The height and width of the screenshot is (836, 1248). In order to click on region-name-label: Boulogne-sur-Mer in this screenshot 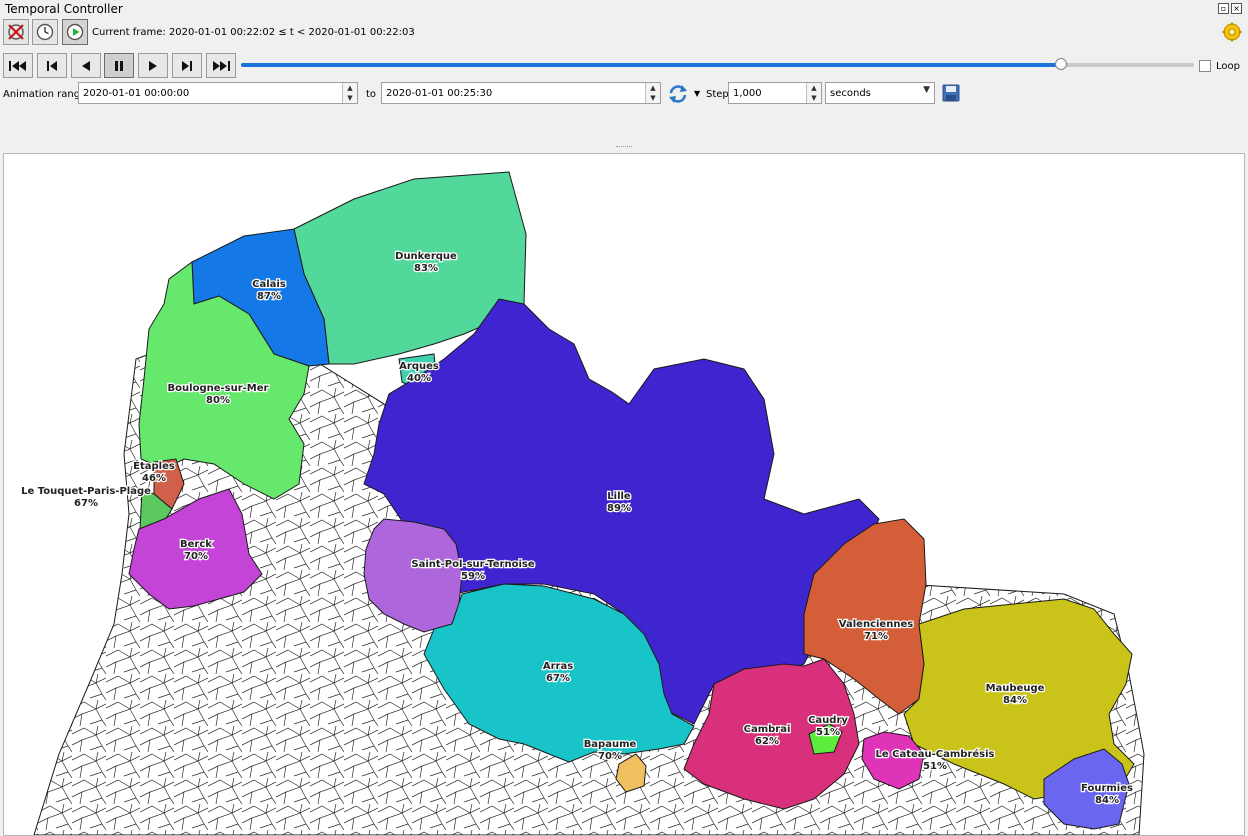, I will do `click(218, 388)`.